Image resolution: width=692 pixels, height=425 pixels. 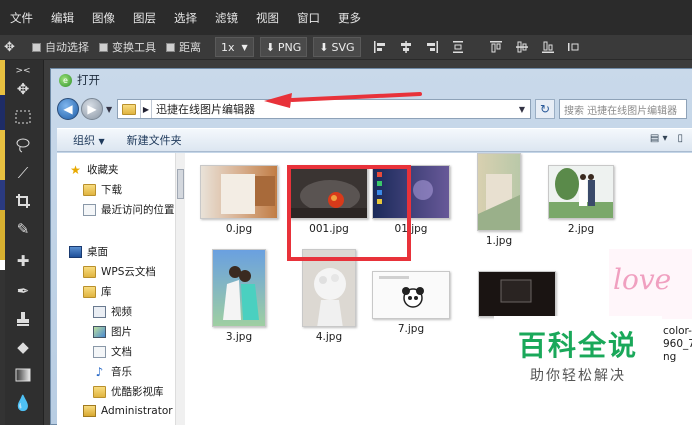 I want to click on arrow-right-icon: ▶, so click(x=92, y=109).